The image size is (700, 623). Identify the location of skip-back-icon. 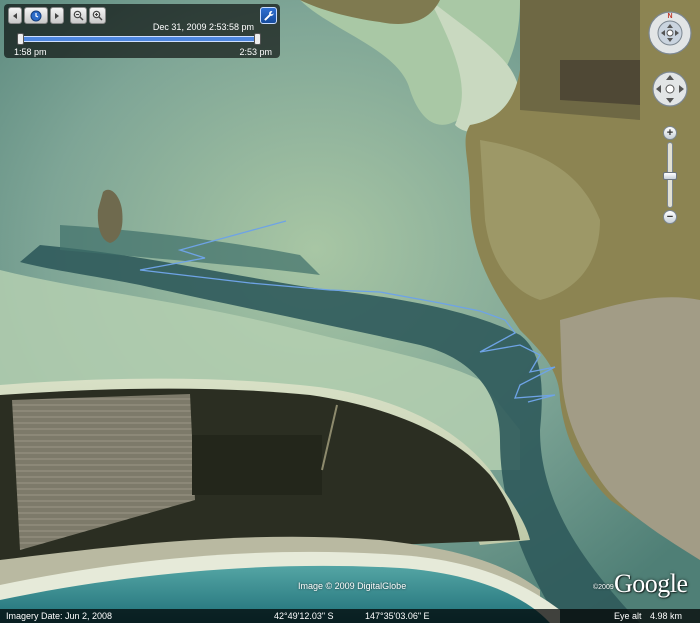
(15, 15).